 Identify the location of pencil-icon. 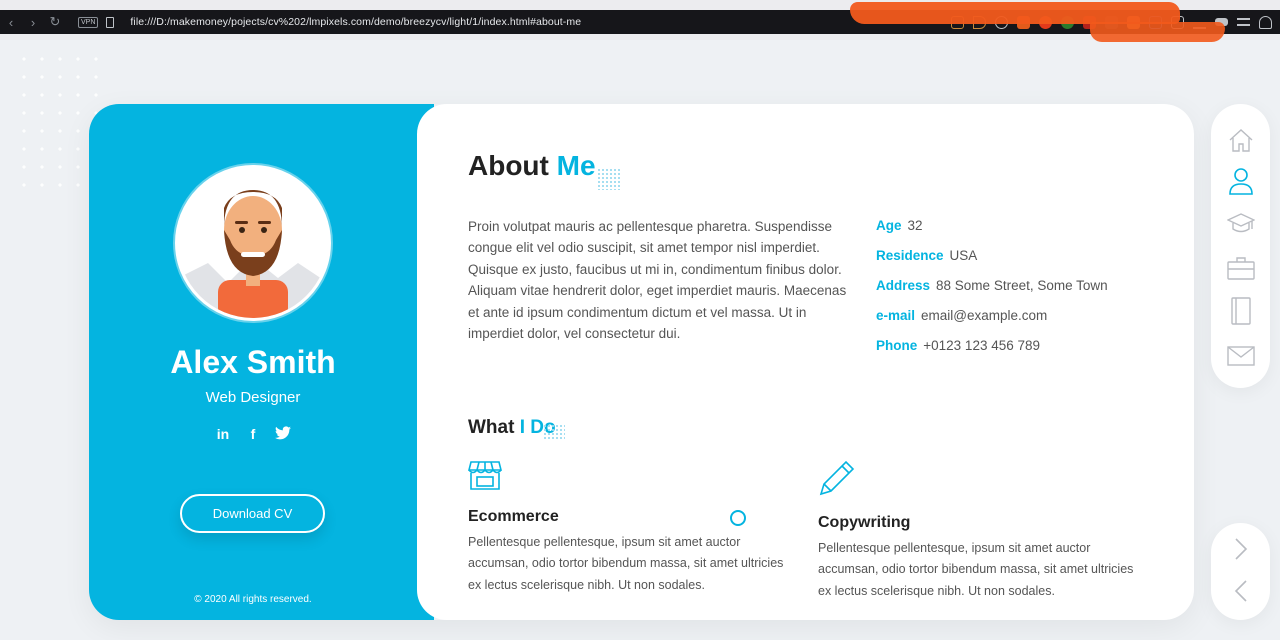
(978, 480).